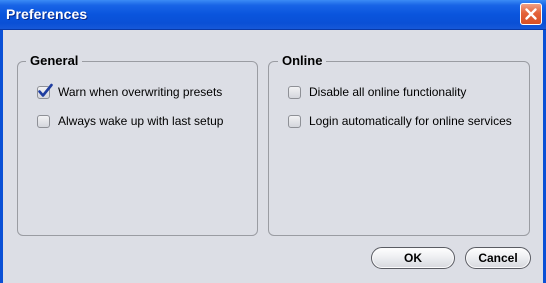 The height and width of the screenshot is (283, 546). I want to click on disable-online-functionality-checkbox, so click(294, 92).